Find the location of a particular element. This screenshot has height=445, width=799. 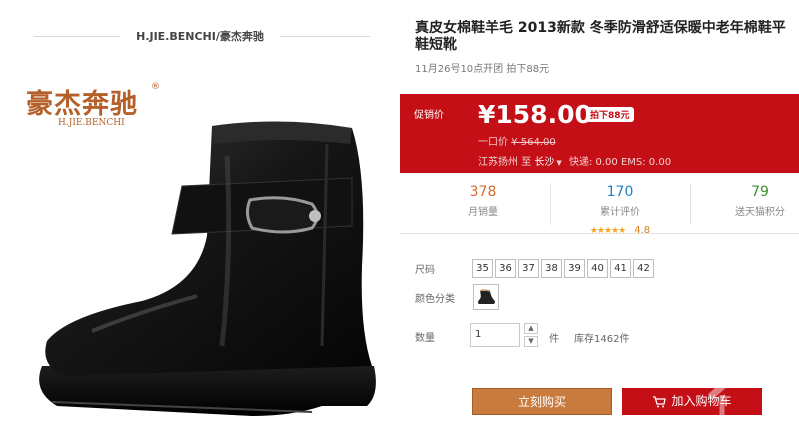

size-option: 38 is located at coordinates (551, 268).